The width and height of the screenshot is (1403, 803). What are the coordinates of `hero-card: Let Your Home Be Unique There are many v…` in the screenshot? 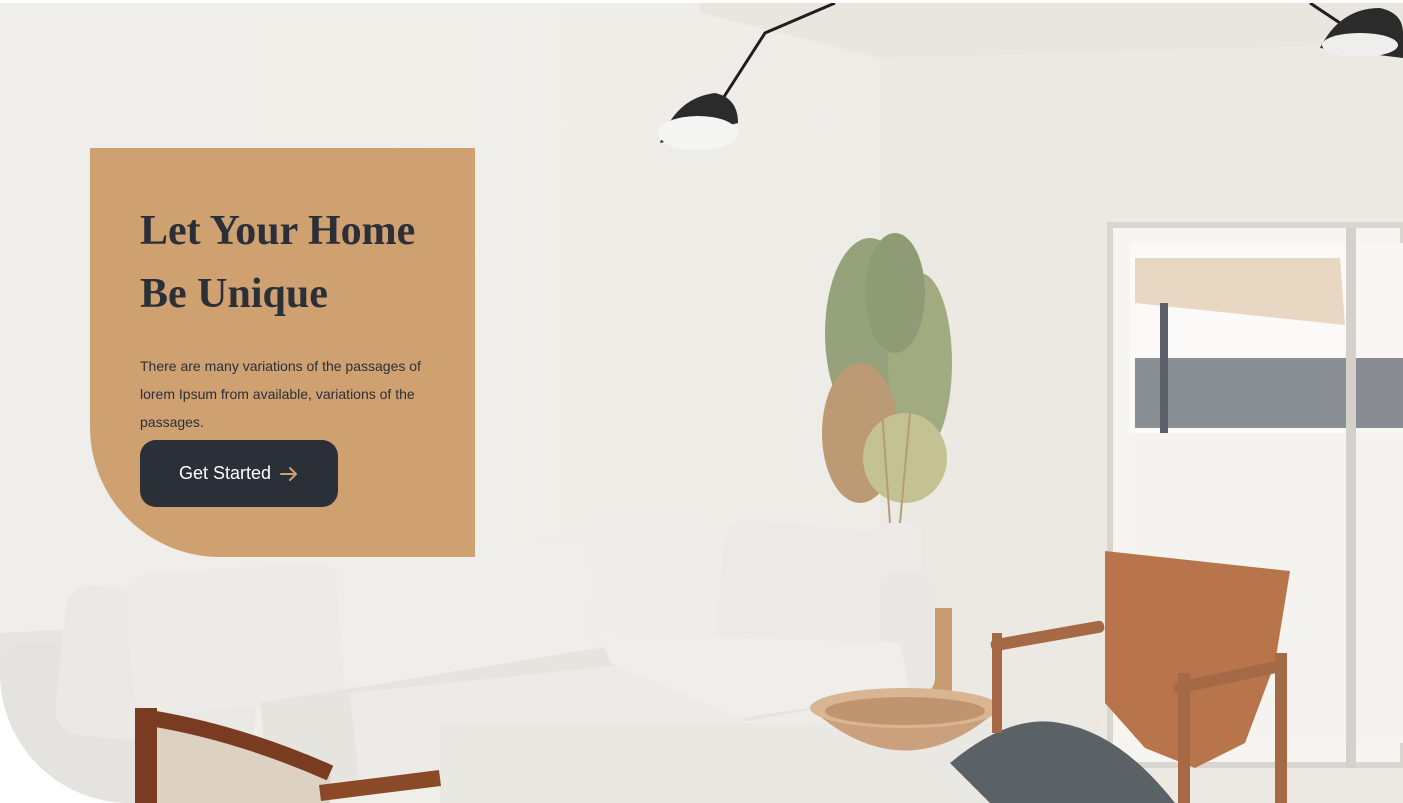 It's located at (282, 352).